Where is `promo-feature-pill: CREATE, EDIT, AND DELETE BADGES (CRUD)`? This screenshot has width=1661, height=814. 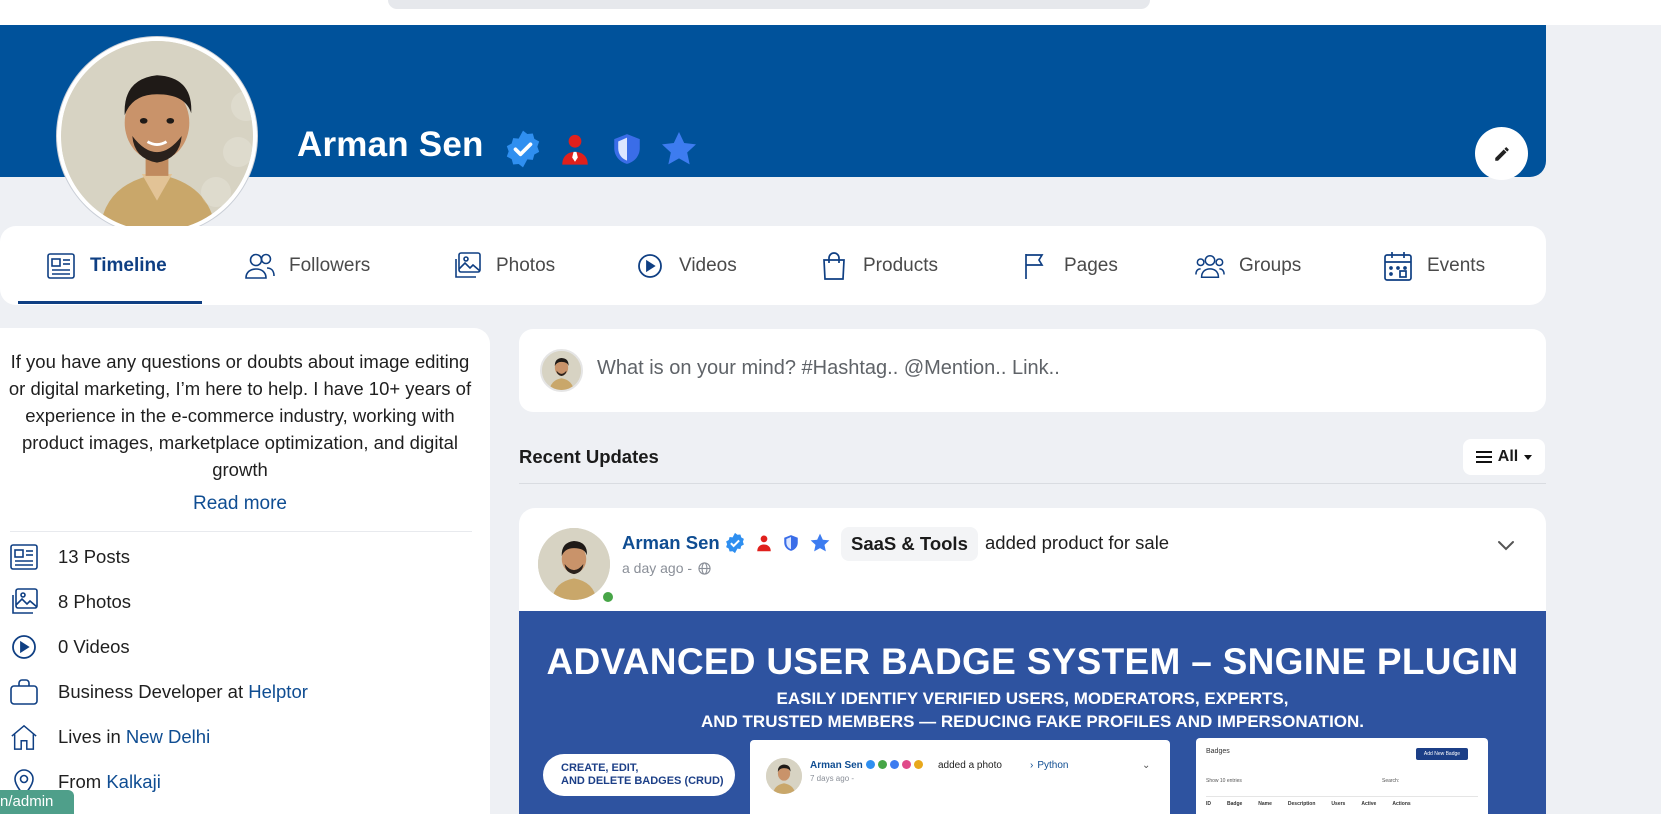 promo-feature-pill: CREATE, EDIT, AND DELETE BADGES (CRUD) is located at coordinates (639, 775).